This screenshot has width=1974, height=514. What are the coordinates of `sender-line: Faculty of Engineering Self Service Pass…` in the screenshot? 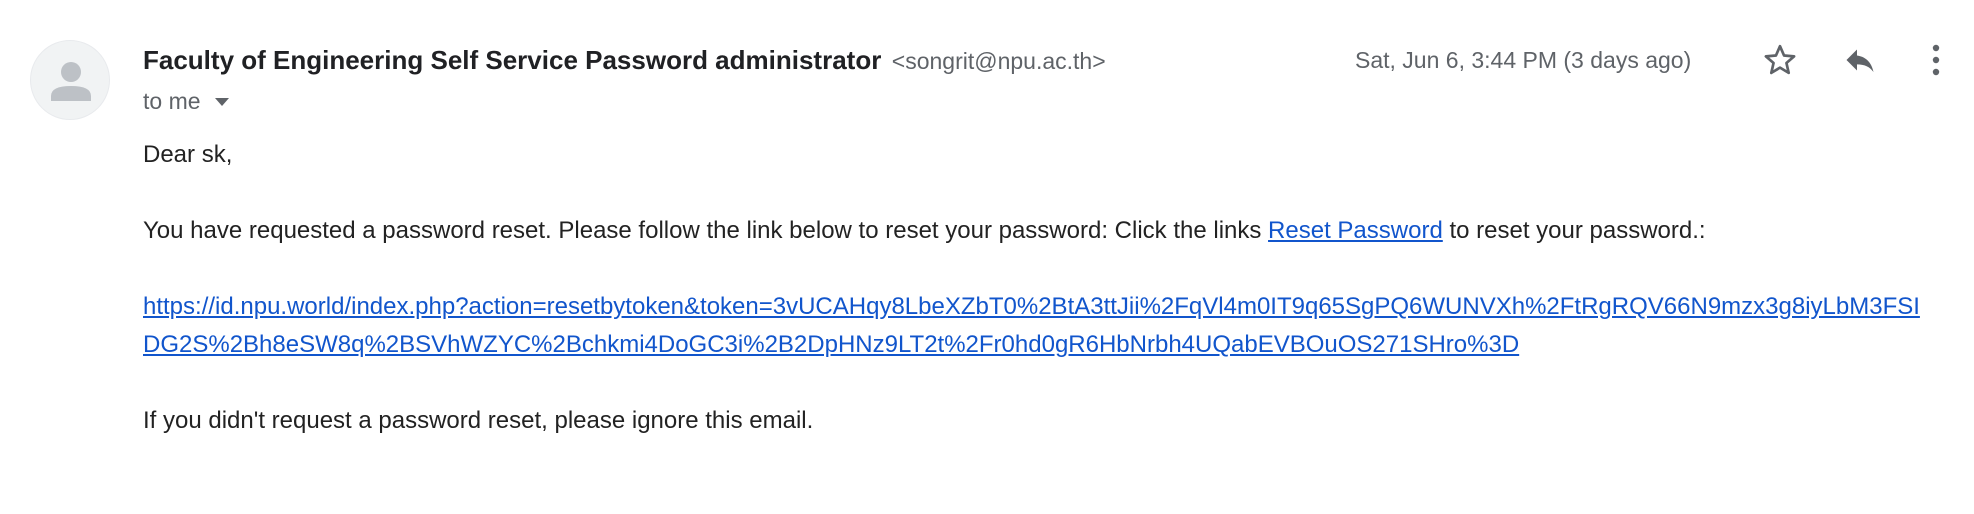 It's located at (624, 62).